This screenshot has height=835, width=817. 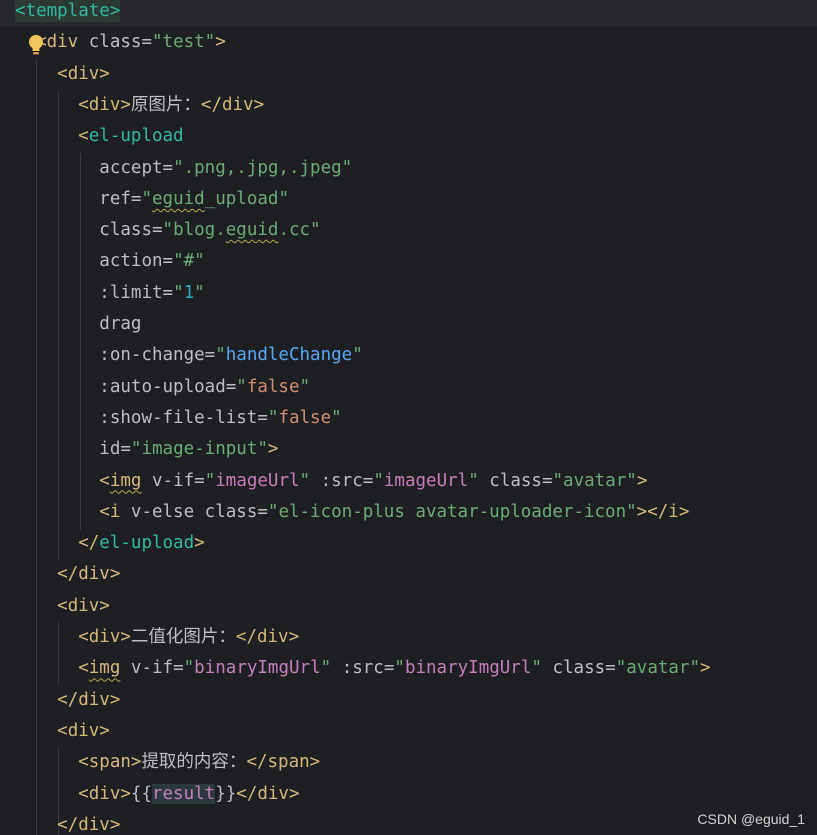 What do you see at coordinates (160, 762) in the screenshot?
I see `code-line-content: <span>提取的内容：</span>` at bounding box center [160, 762].